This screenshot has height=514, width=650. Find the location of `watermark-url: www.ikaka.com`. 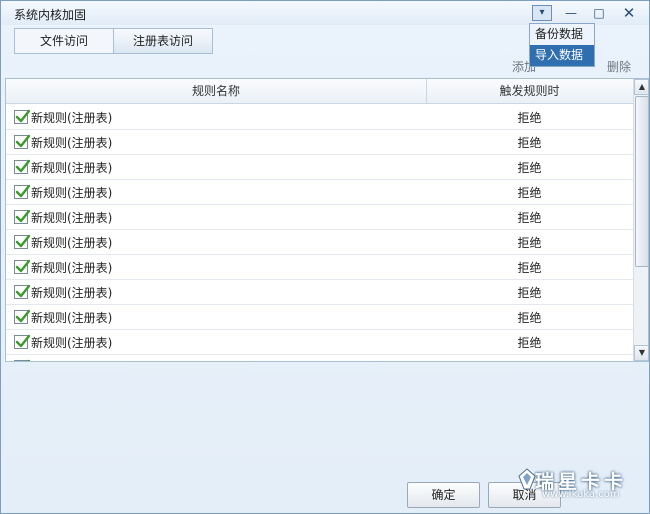

watermark-url: www.ikaka.com is located at coordinates (581, 494).